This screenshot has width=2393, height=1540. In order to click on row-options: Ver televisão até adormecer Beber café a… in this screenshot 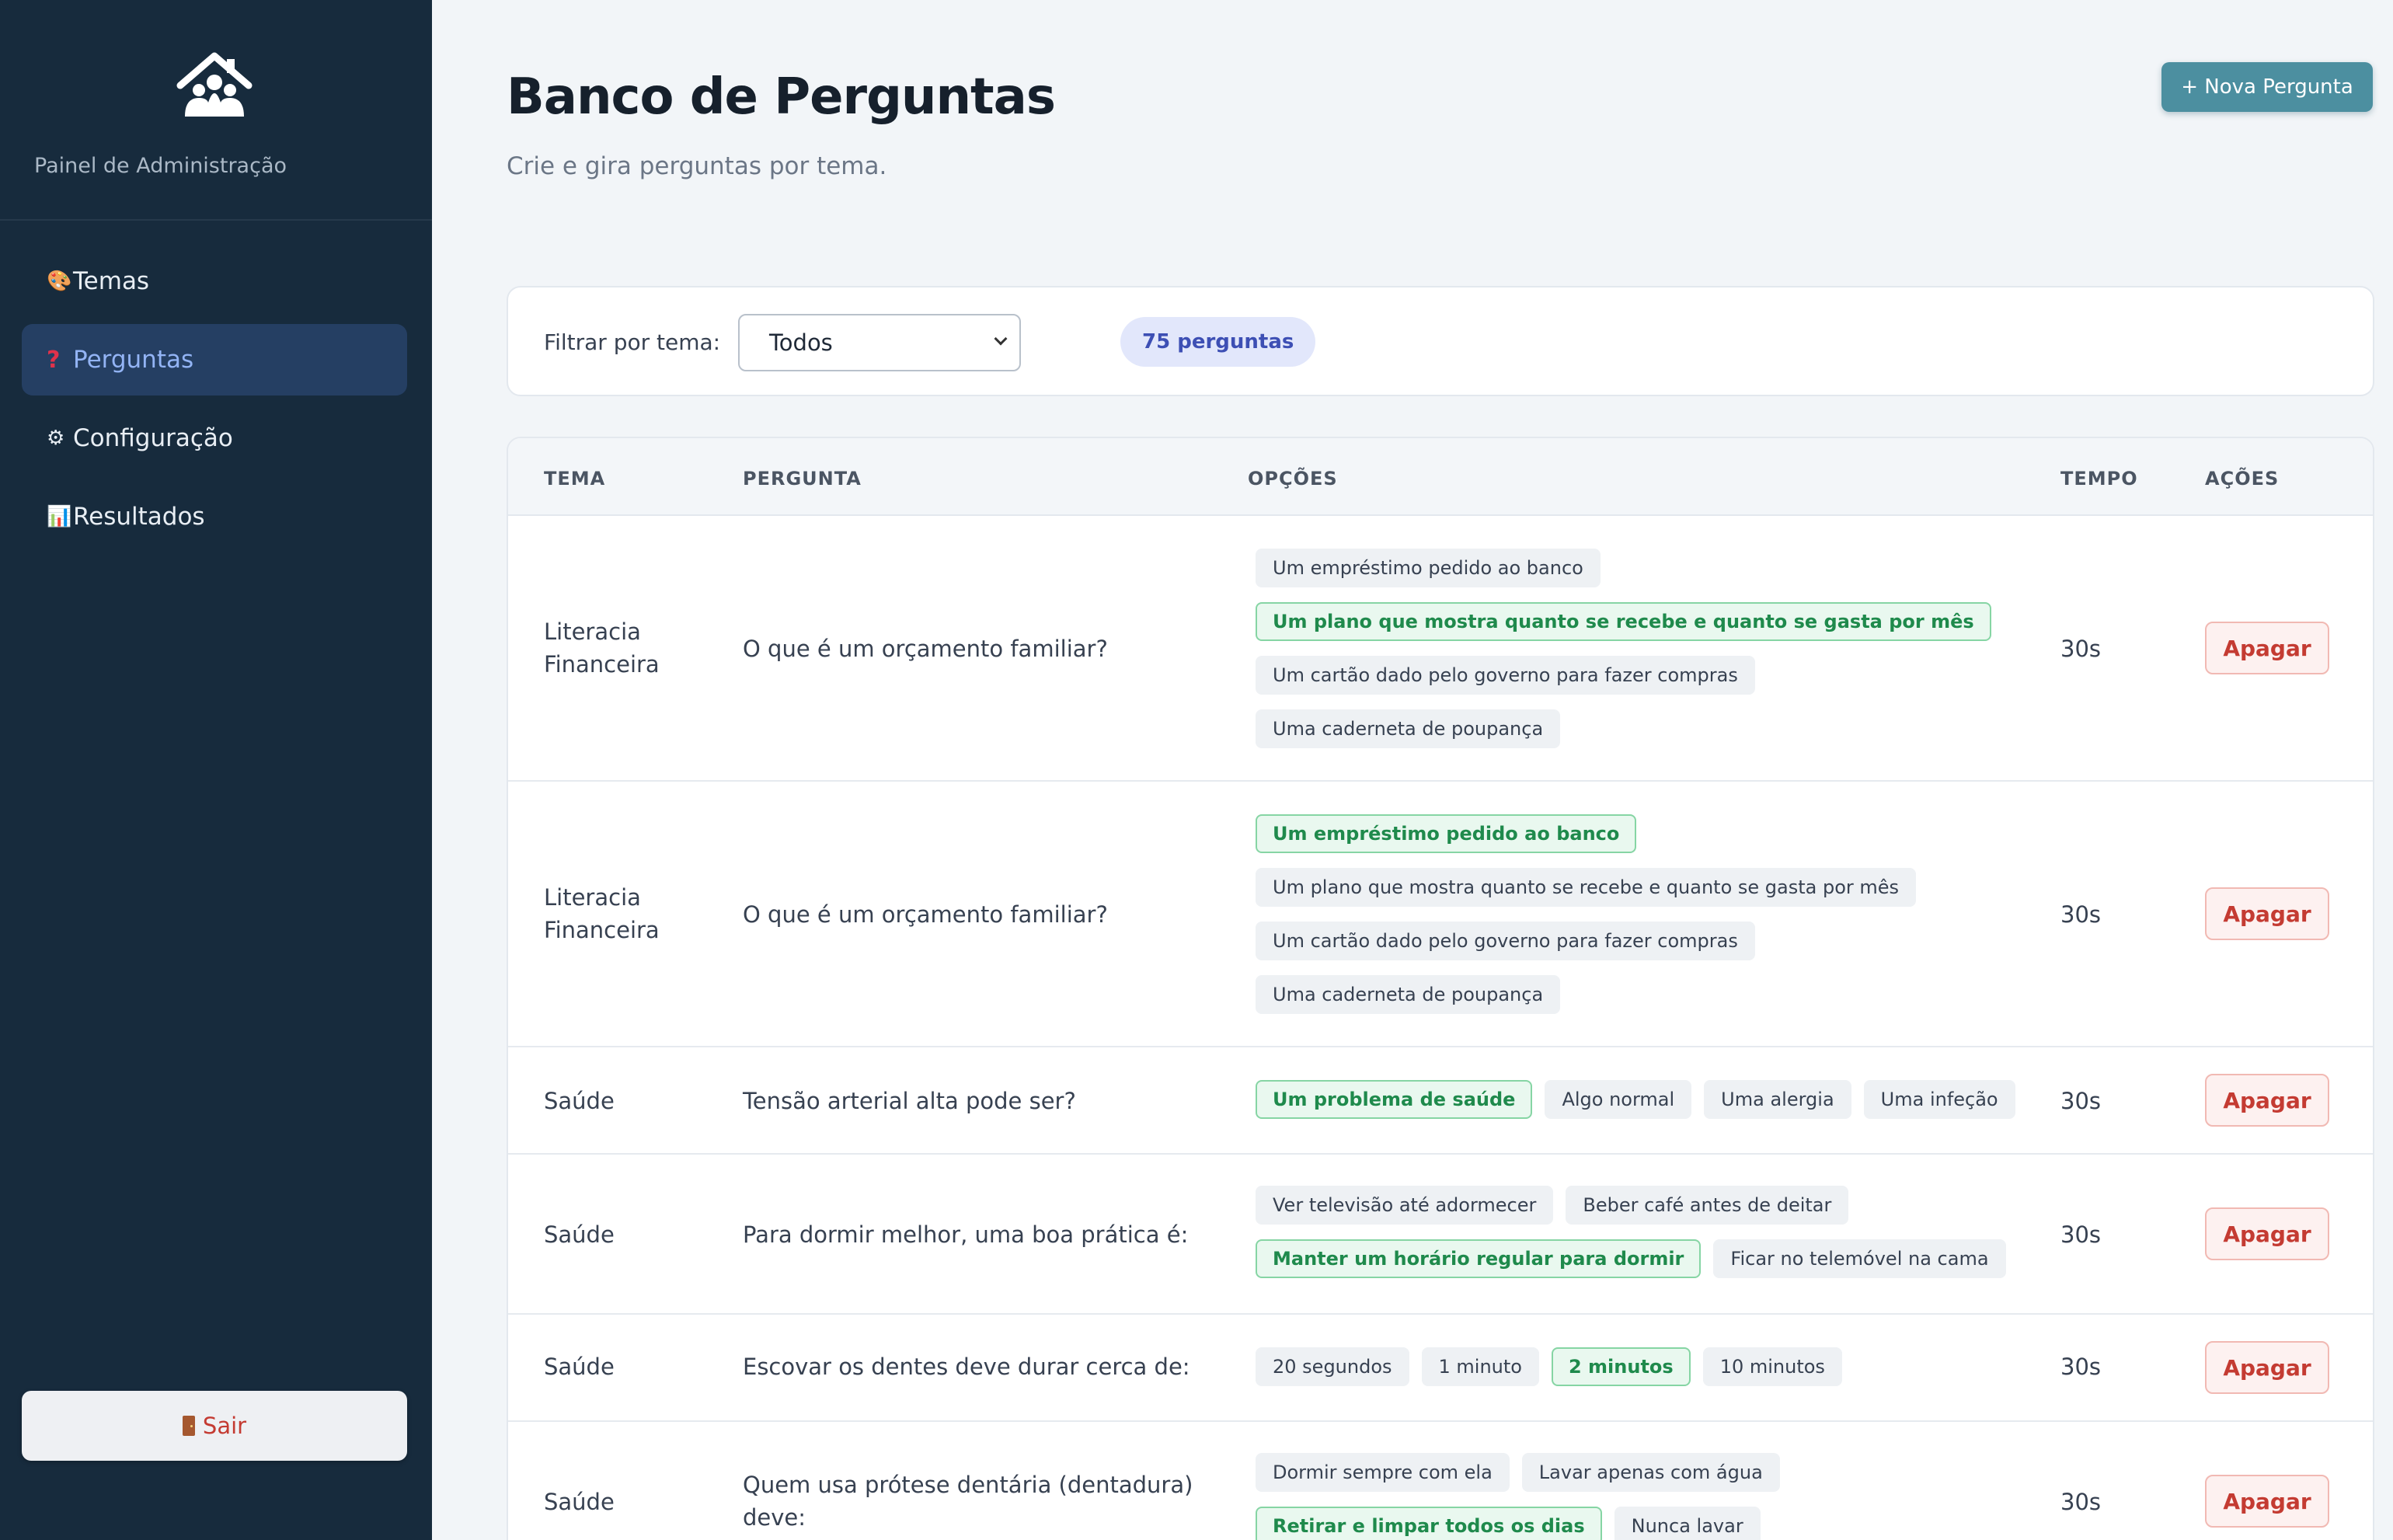, I will do `click(1644, 1239)`.